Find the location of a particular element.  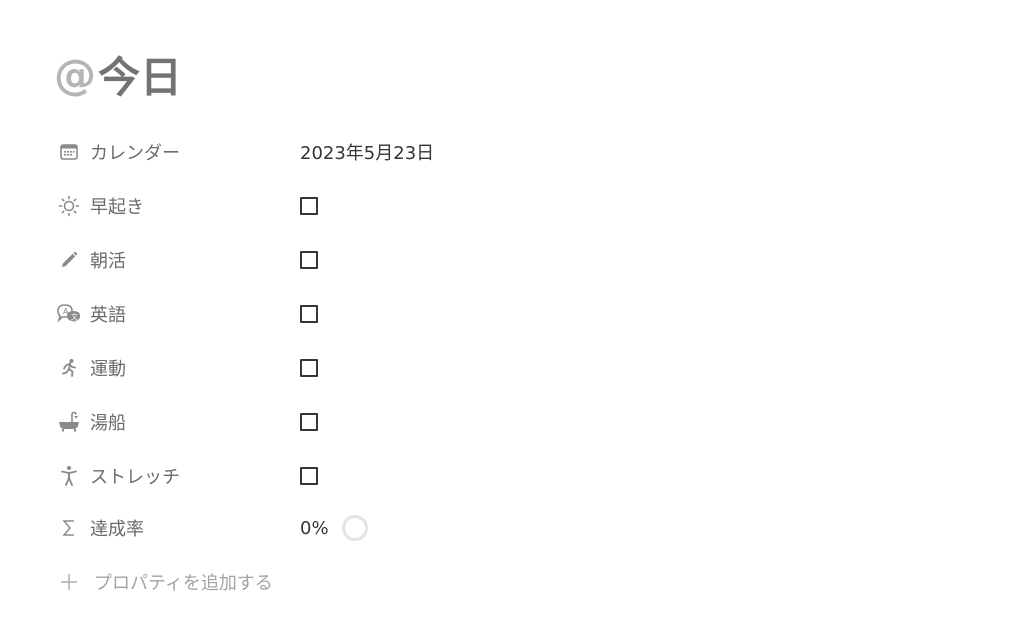

add-property-label: プロパティを追加する is located at coordinates (183, 583).